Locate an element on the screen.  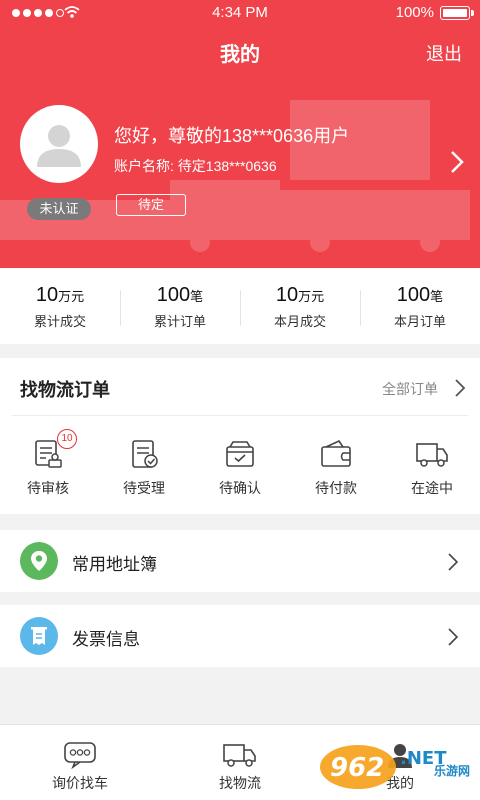
battery-icon is located at coordinates (457, 13).